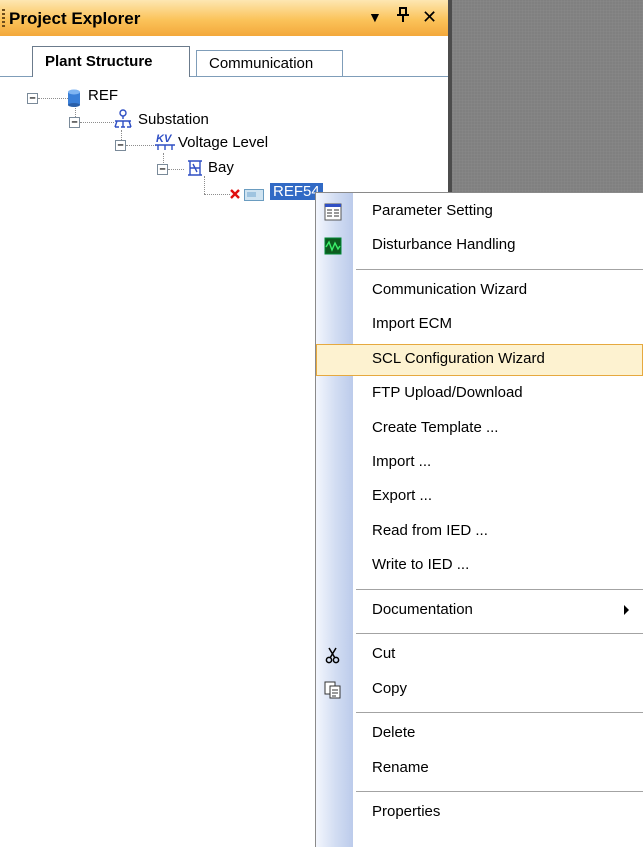 The image size is (643, 847). What do you see at coordinates (479, 734) in the screenshot?
I see `menu-item-delete: Delete` at bounding box center [479, 734].